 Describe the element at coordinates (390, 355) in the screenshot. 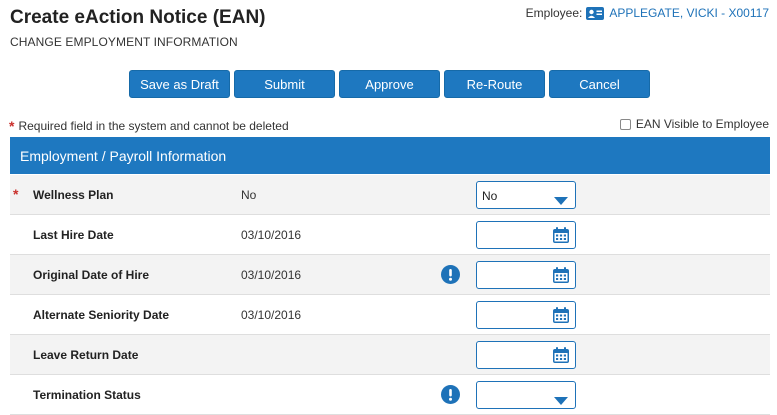

I see `form-row-leave-return-date: Leave Return Date` at that location.